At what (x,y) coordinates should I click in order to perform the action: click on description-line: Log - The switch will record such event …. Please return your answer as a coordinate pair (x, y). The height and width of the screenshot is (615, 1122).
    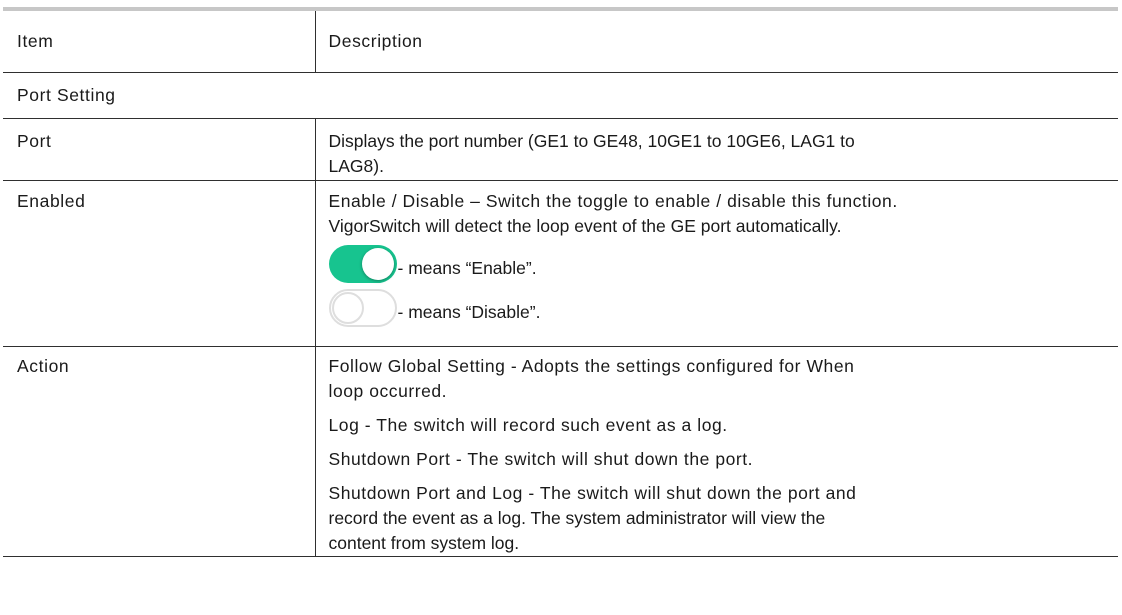
    Looking at the image, I should click on (528, 425).